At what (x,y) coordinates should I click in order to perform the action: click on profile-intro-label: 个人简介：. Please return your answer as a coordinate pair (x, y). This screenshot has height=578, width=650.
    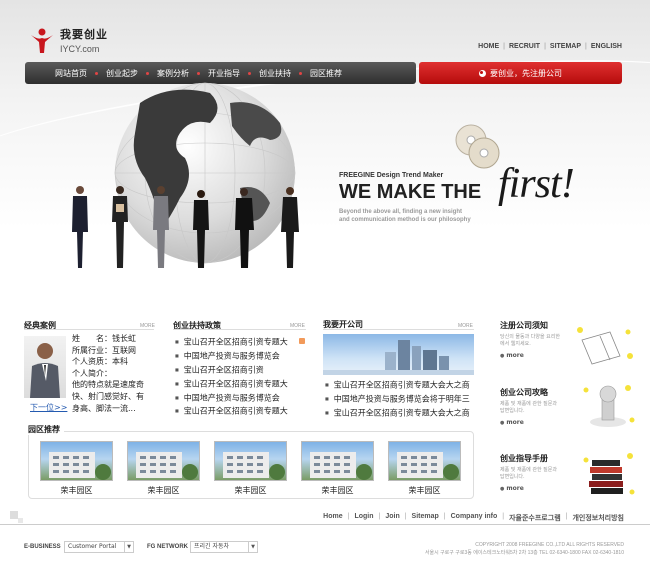
    Looking at the image, I should click on (92, 373).